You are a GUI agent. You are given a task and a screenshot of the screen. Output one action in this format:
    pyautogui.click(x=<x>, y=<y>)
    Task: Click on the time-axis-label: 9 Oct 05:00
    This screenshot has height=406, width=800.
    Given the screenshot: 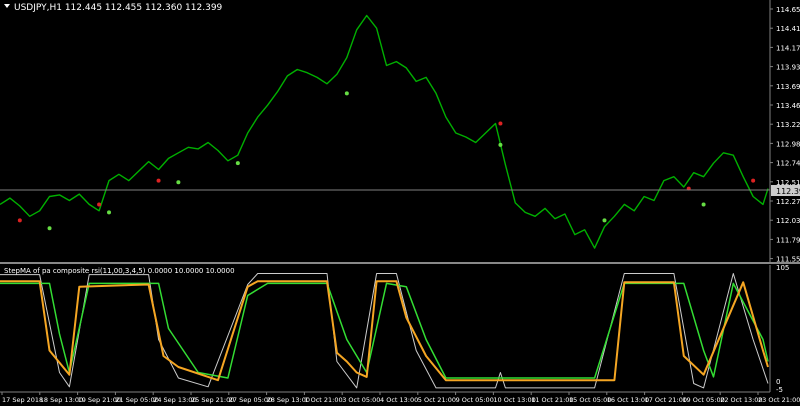 What is the action you would take?
    pyautogui.click(x=475, y=400)
    